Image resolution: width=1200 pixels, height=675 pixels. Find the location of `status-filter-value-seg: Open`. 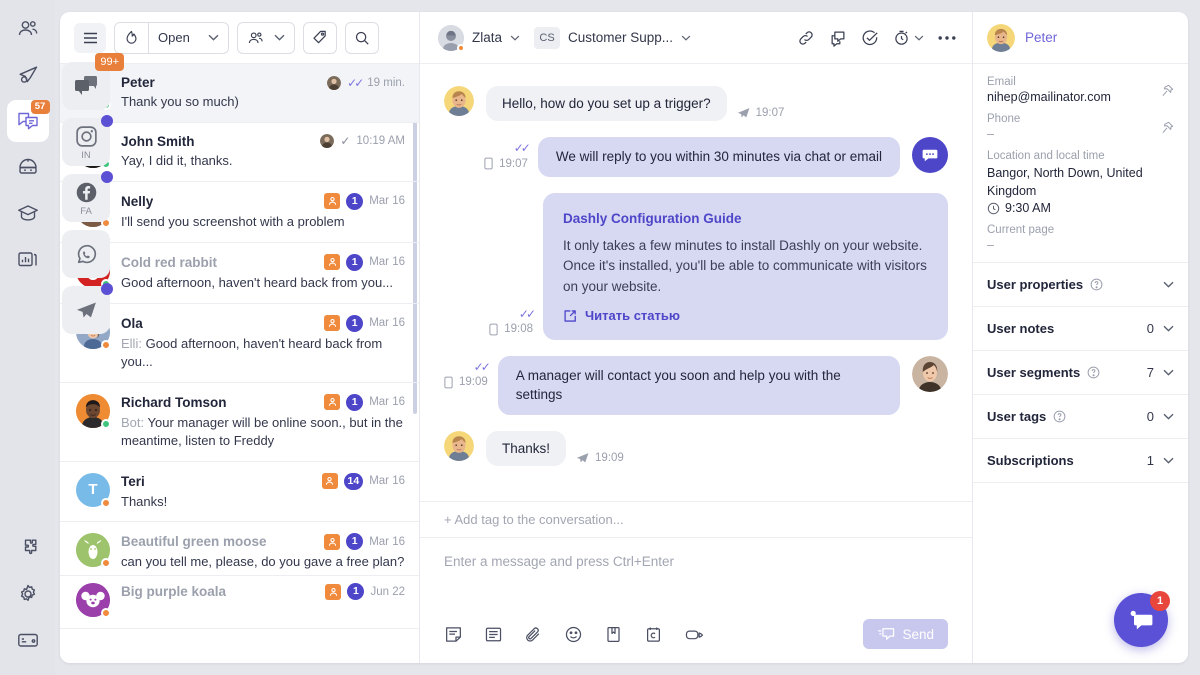

status-filter-value-seg: Open is located at coordinates (188, 37).